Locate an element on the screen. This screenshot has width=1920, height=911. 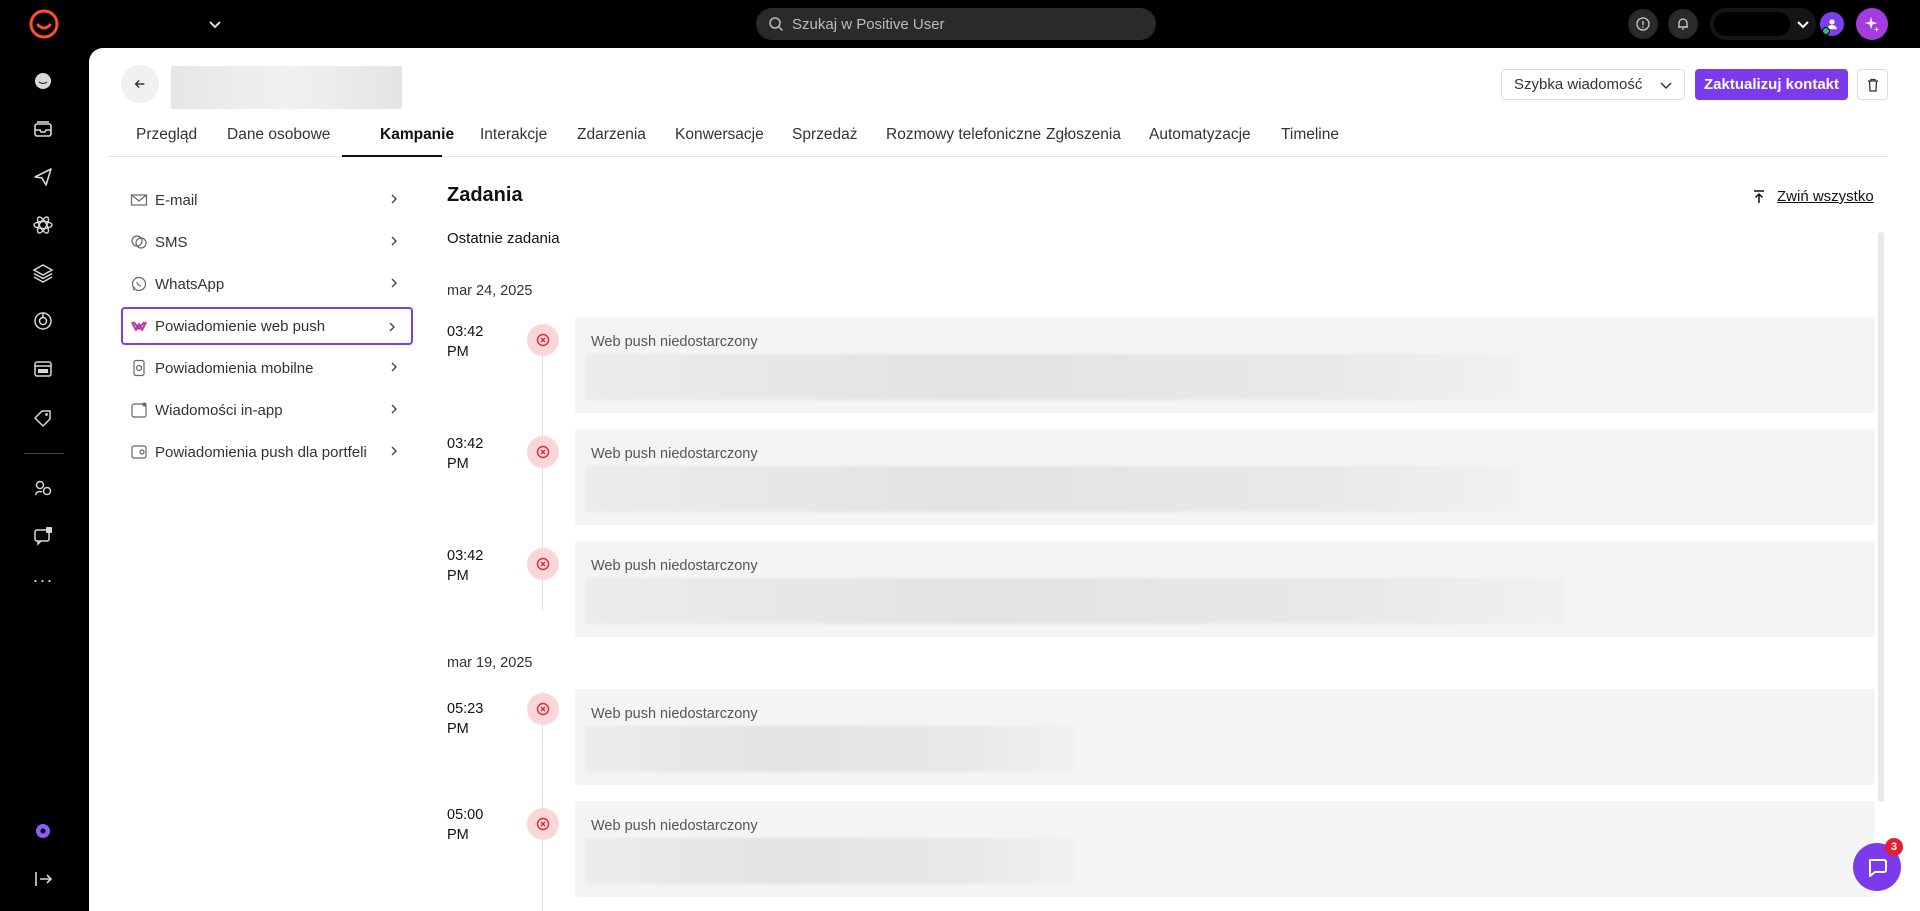
content-scrollbar is located at coordinates (1881, 517).